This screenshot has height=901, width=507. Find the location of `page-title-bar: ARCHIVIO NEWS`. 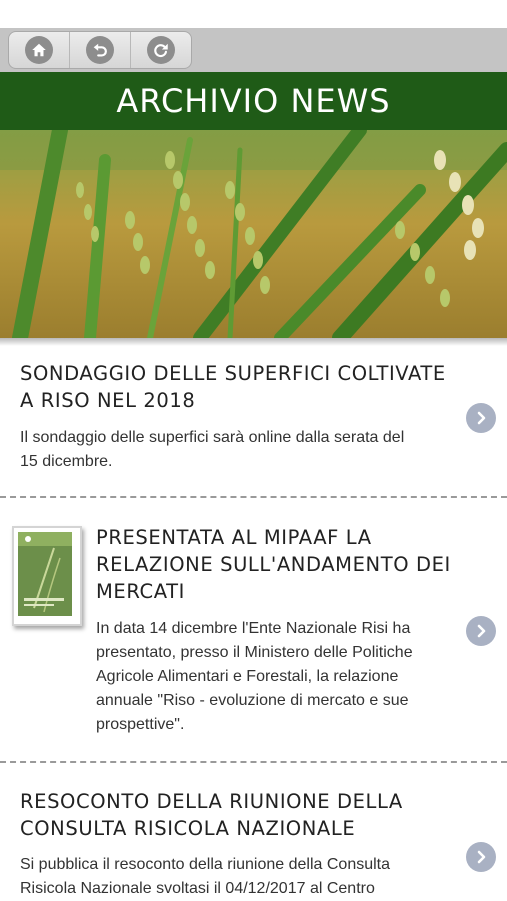

page-title-bar: ARCHIVIO NEWS is located at coordinates (253, 101).